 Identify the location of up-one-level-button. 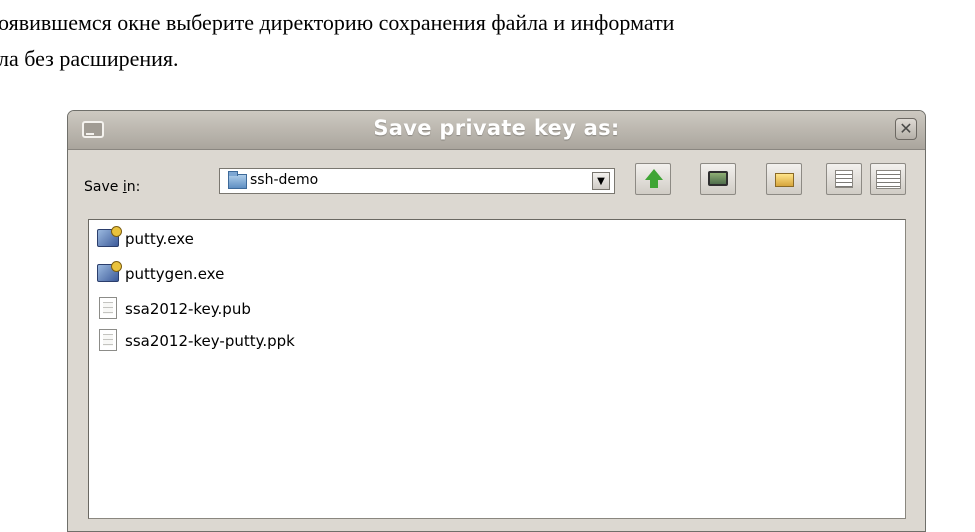
(653, 179).